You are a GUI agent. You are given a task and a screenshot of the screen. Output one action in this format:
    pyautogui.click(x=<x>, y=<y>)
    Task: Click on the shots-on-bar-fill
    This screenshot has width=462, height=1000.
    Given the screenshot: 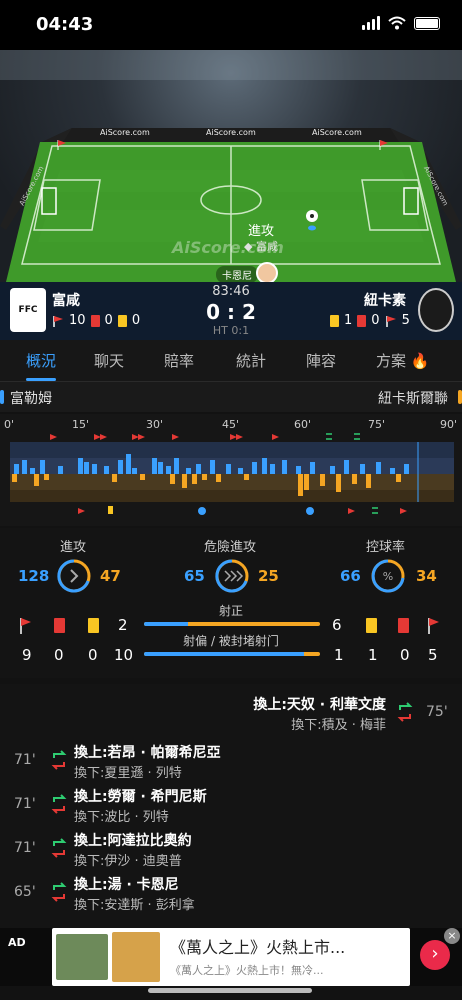 What is the action you would take?
    pyautogui.click(x=166, y=624)
    